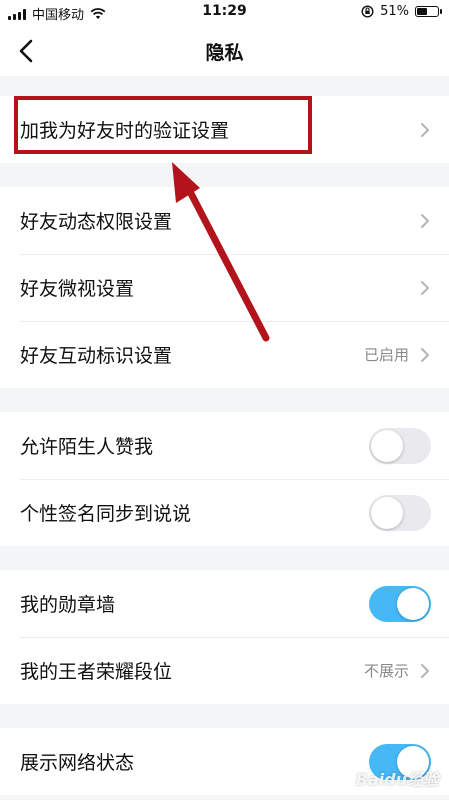 Image resolution: width=449 pixels, height=800 pixels. What do you see at coordinates (224, 220) in the screenshot?
I see `settings-row: 好友动态权限设置` at bounding box center [224, 220].